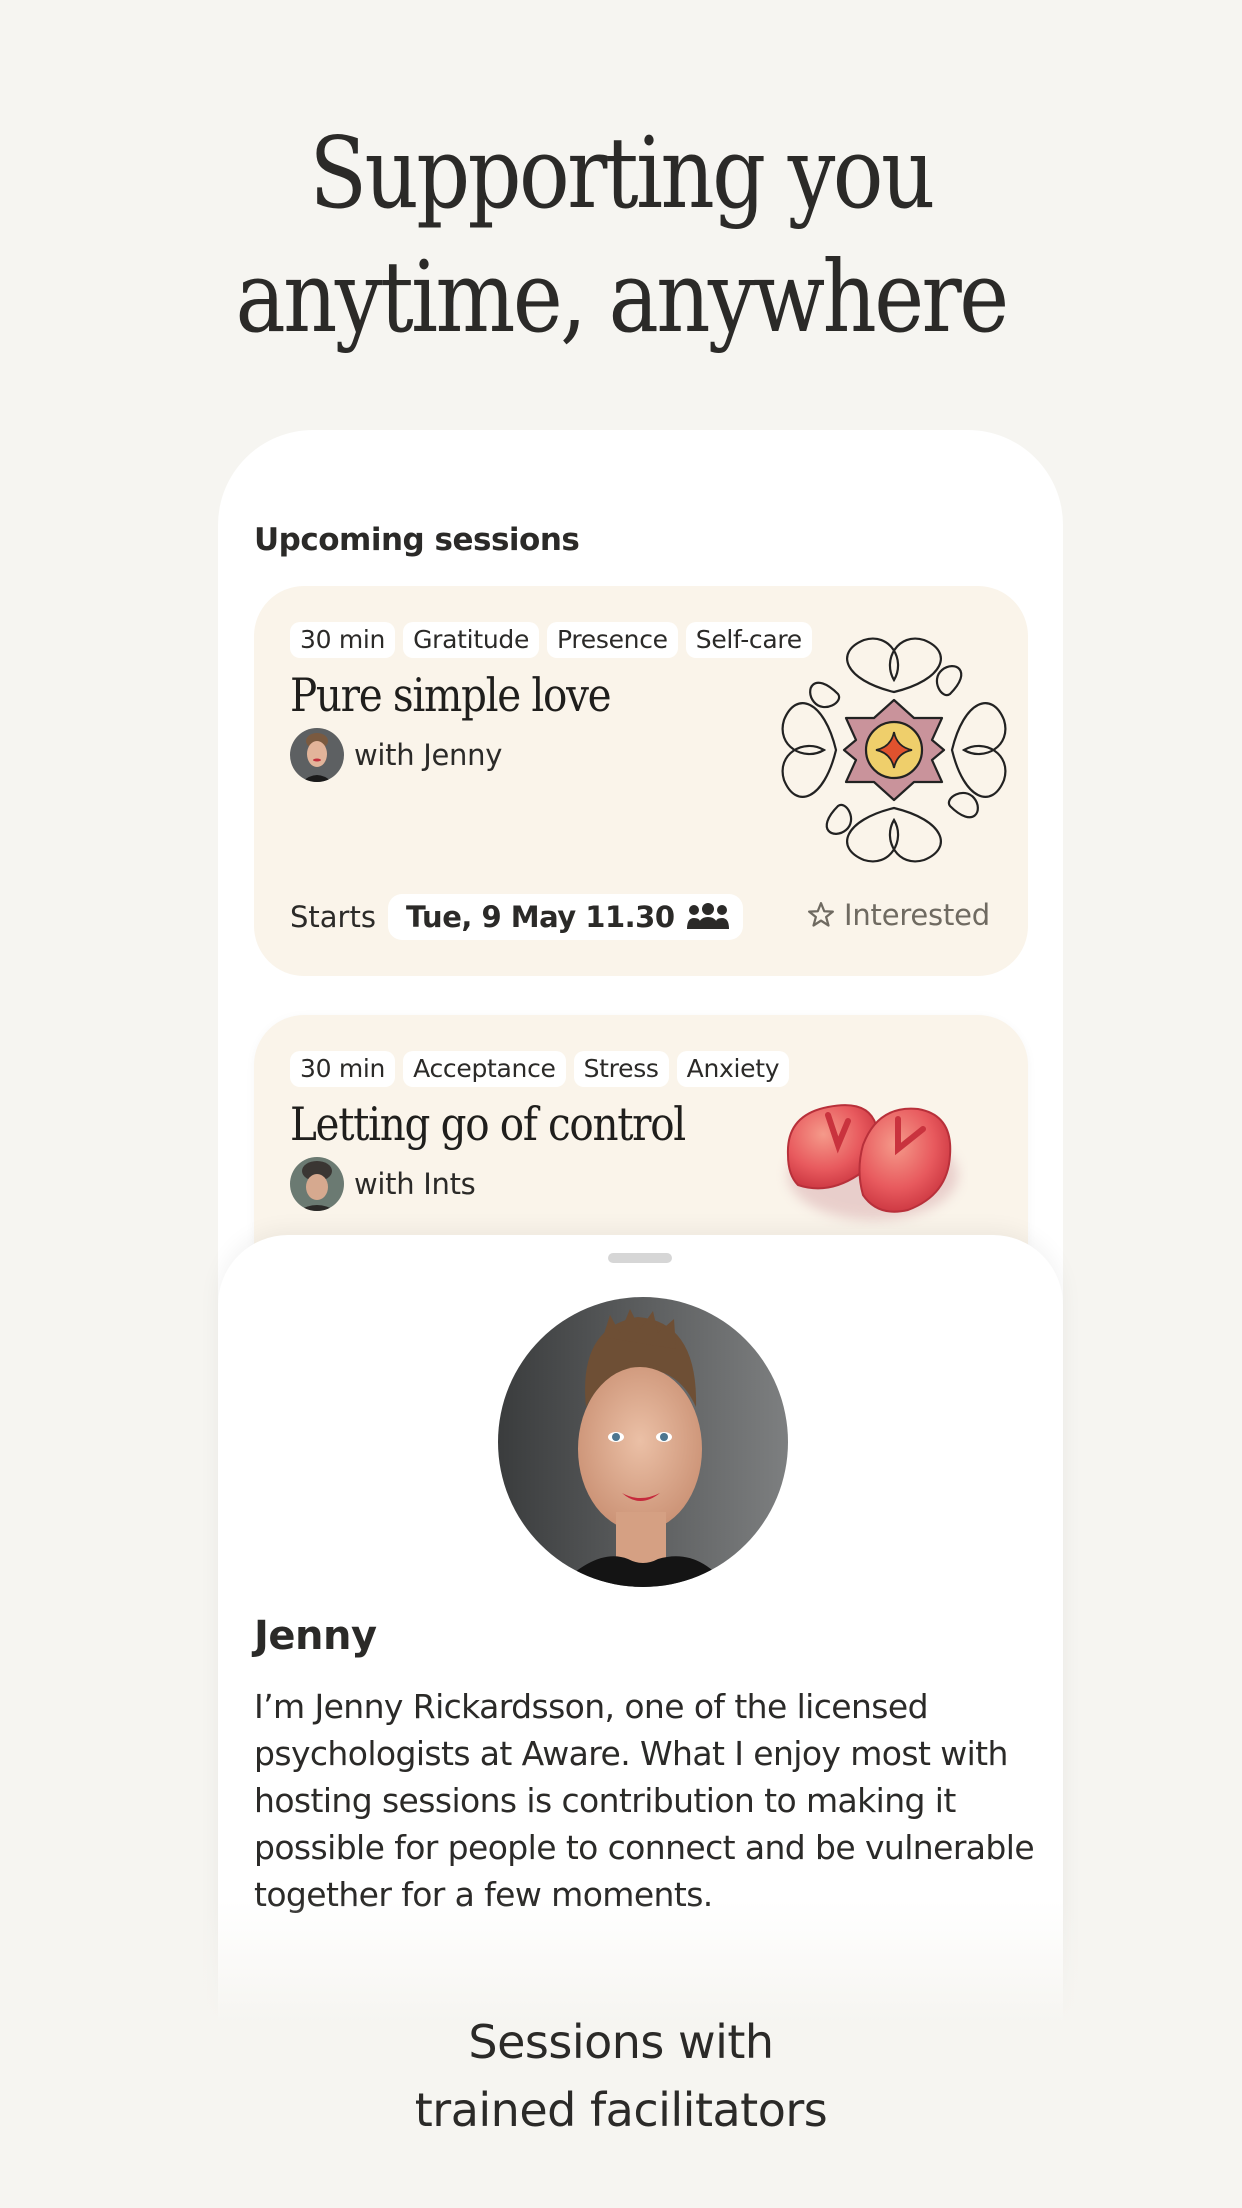  What do you see at coordinates (315, 1636) in the screenshot?
I see `facilitator-name: Jenny` at bounding box center [315, 1636].